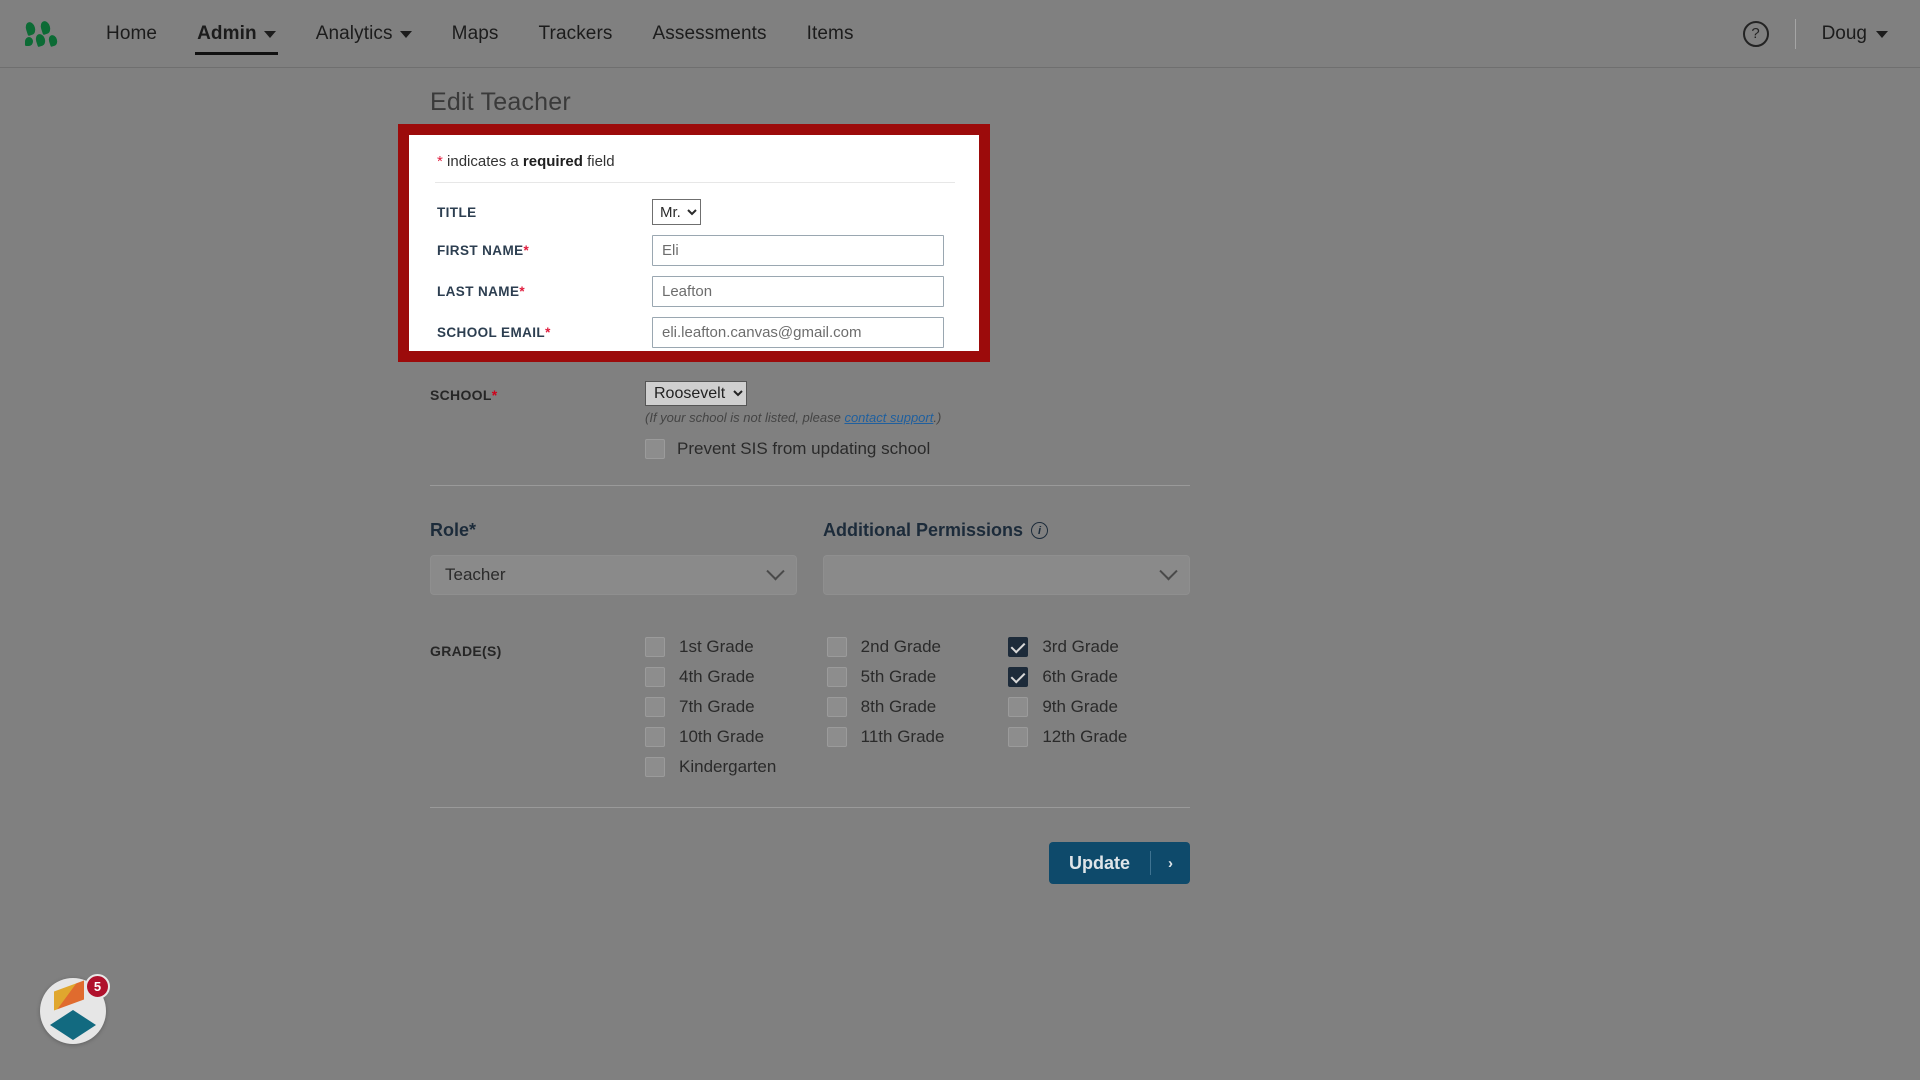 The height and width of the screenshot is (1080, 1920). I want to click on last-name-input, so click(798, 291).